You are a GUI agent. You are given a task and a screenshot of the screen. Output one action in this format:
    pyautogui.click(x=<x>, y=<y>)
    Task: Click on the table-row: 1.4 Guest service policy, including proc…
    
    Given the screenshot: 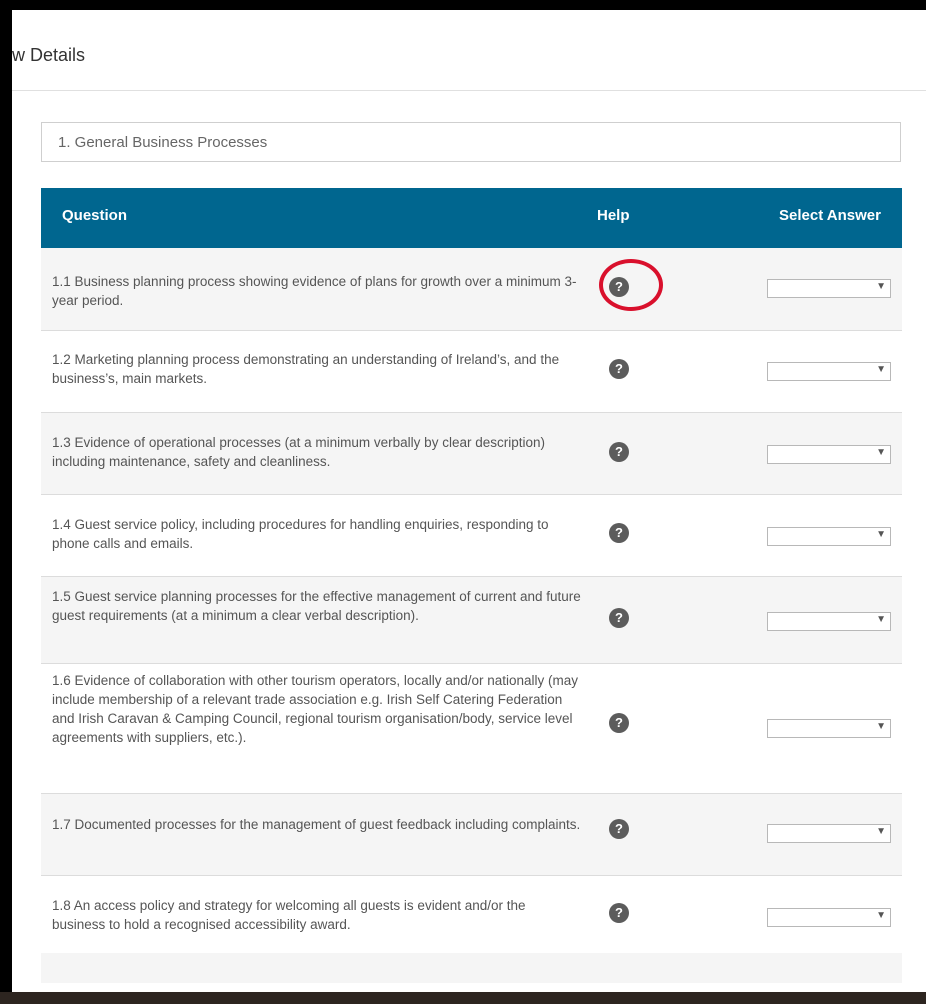 What is the action you would take?
    pyautogui.click(x=471, y=536)
    